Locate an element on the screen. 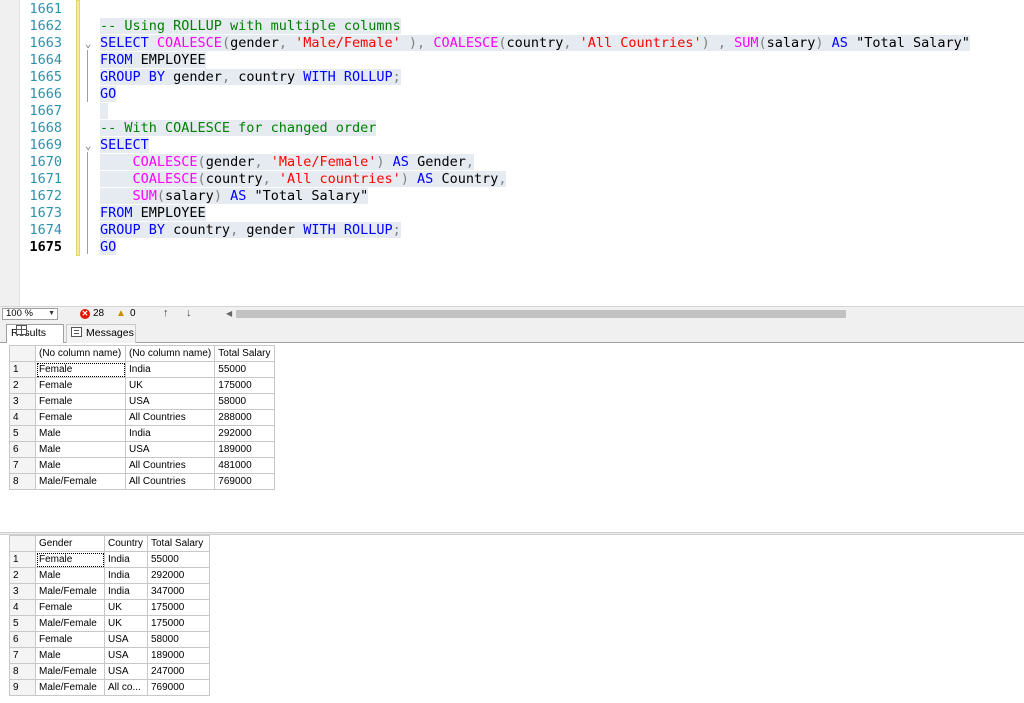 The width and height of the screenshot is (1024, 703). code-line: 1668 -- With COALESCE for changed order is located at coordinates (512, 128).